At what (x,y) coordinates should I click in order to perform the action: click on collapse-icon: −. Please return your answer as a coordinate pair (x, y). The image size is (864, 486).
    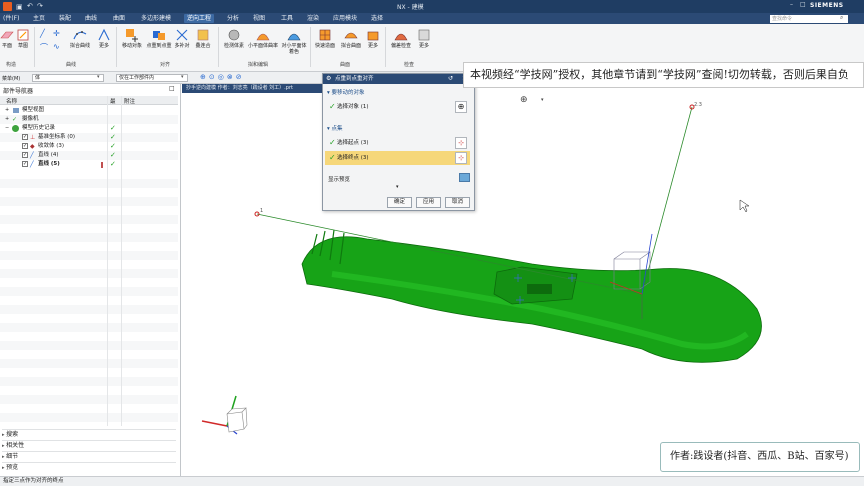
    Looking at the image, I should click on (7, 128).